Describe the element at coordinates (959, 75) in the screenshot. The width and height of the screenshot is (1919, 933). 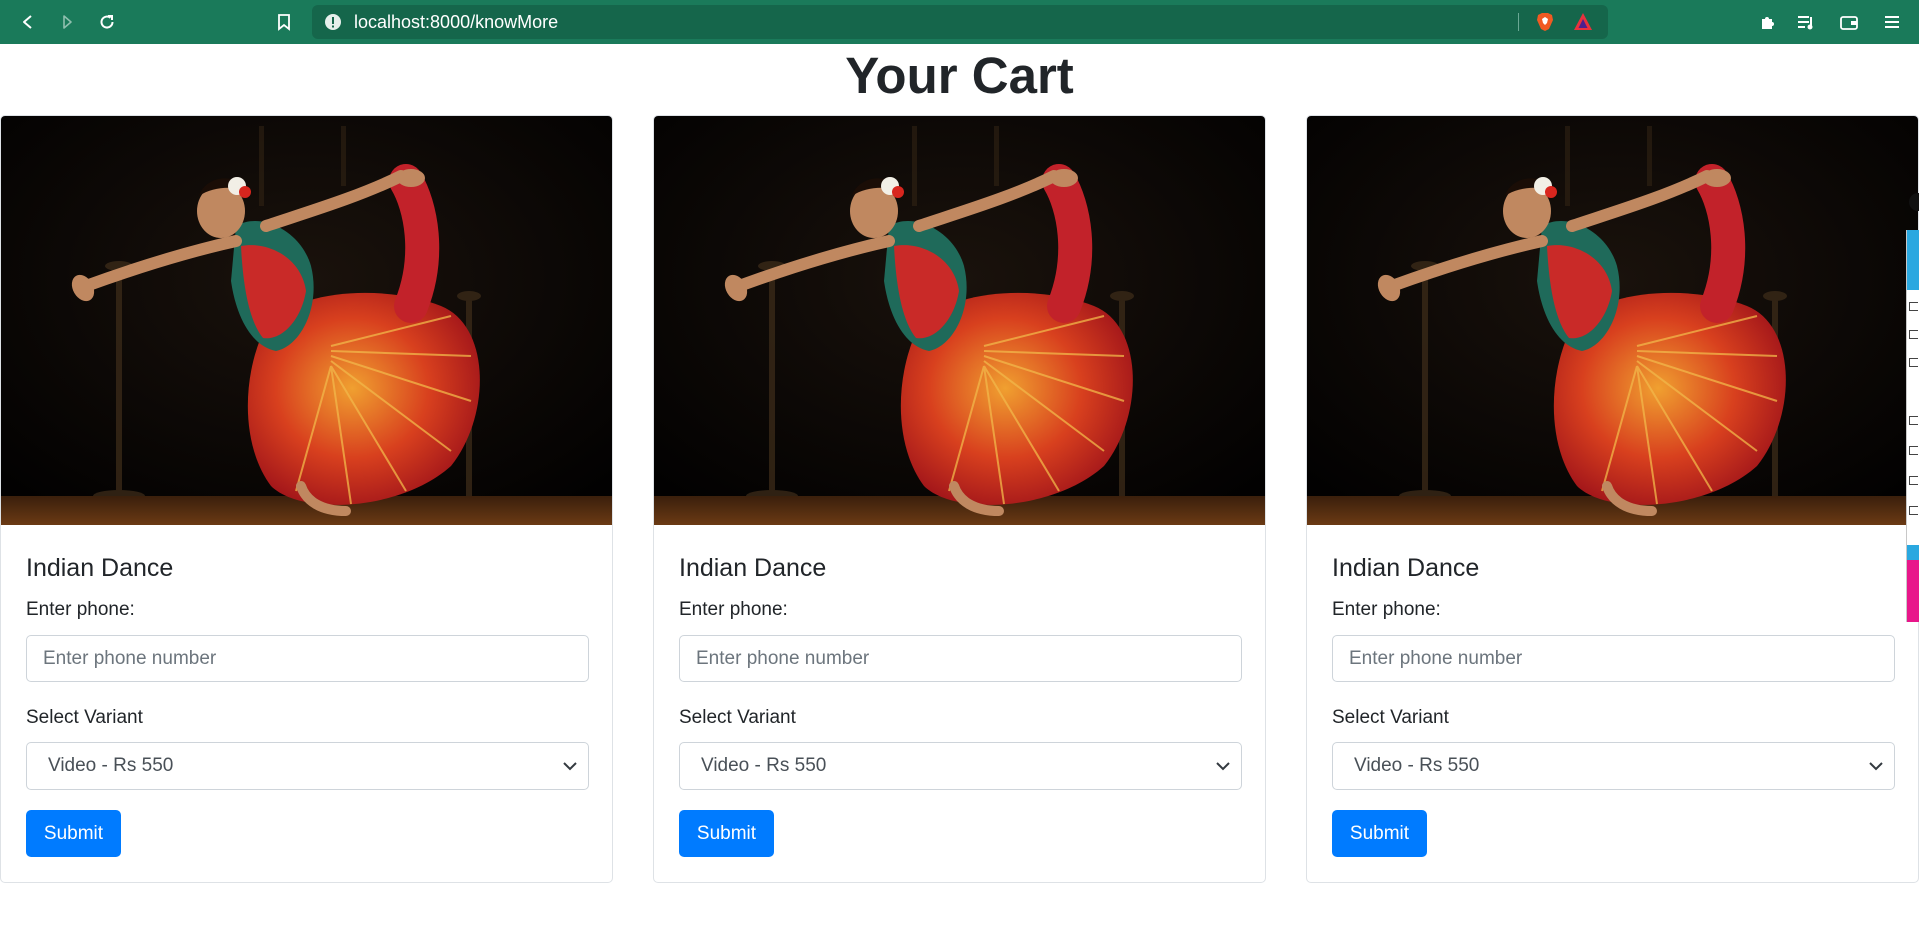
I see `page-title: Your Cart` at that location.